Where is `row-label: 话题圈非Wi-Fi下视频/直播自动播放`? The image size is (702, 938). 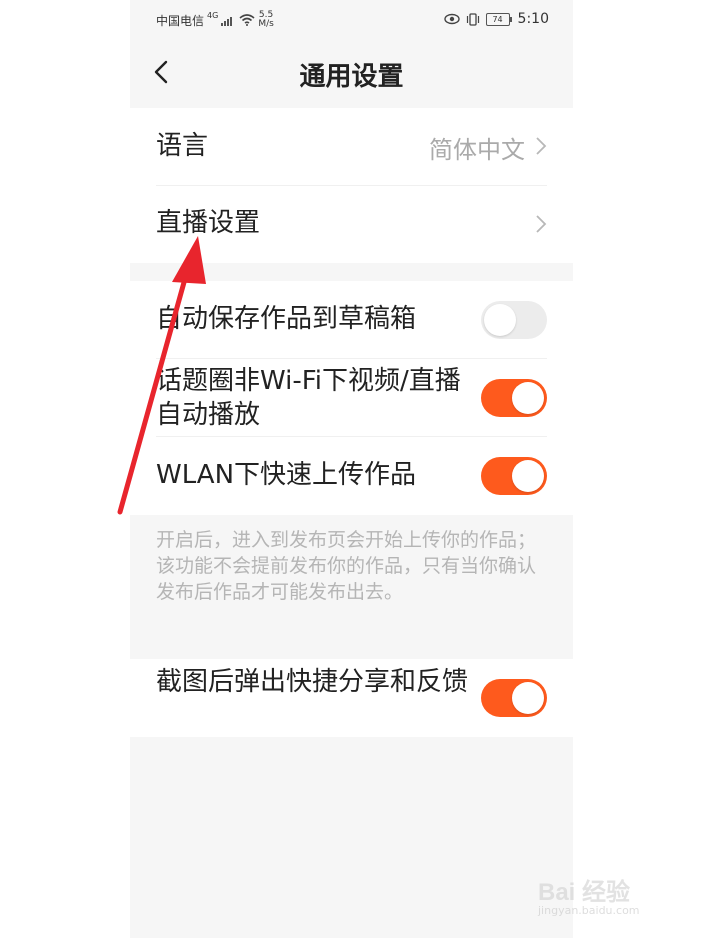 row-label: 话题圈非Wi-Fi下视频/直播自动播放 is located at coordinates (308, 398).